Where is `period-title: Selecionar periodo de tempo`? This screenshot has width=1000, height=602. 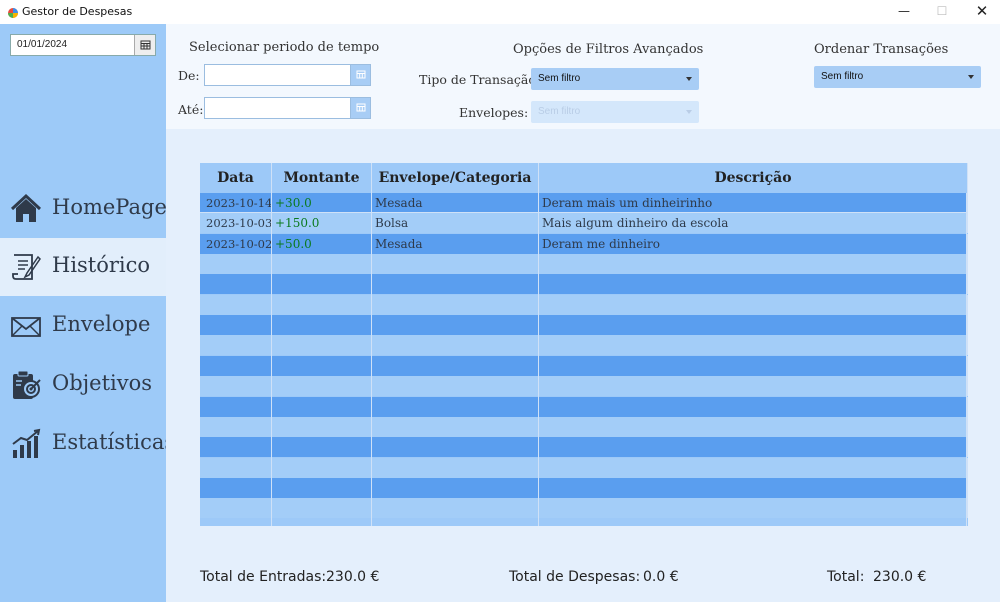
period-title: Selecionar periodo de tempo is located at coordinates (284, 47).